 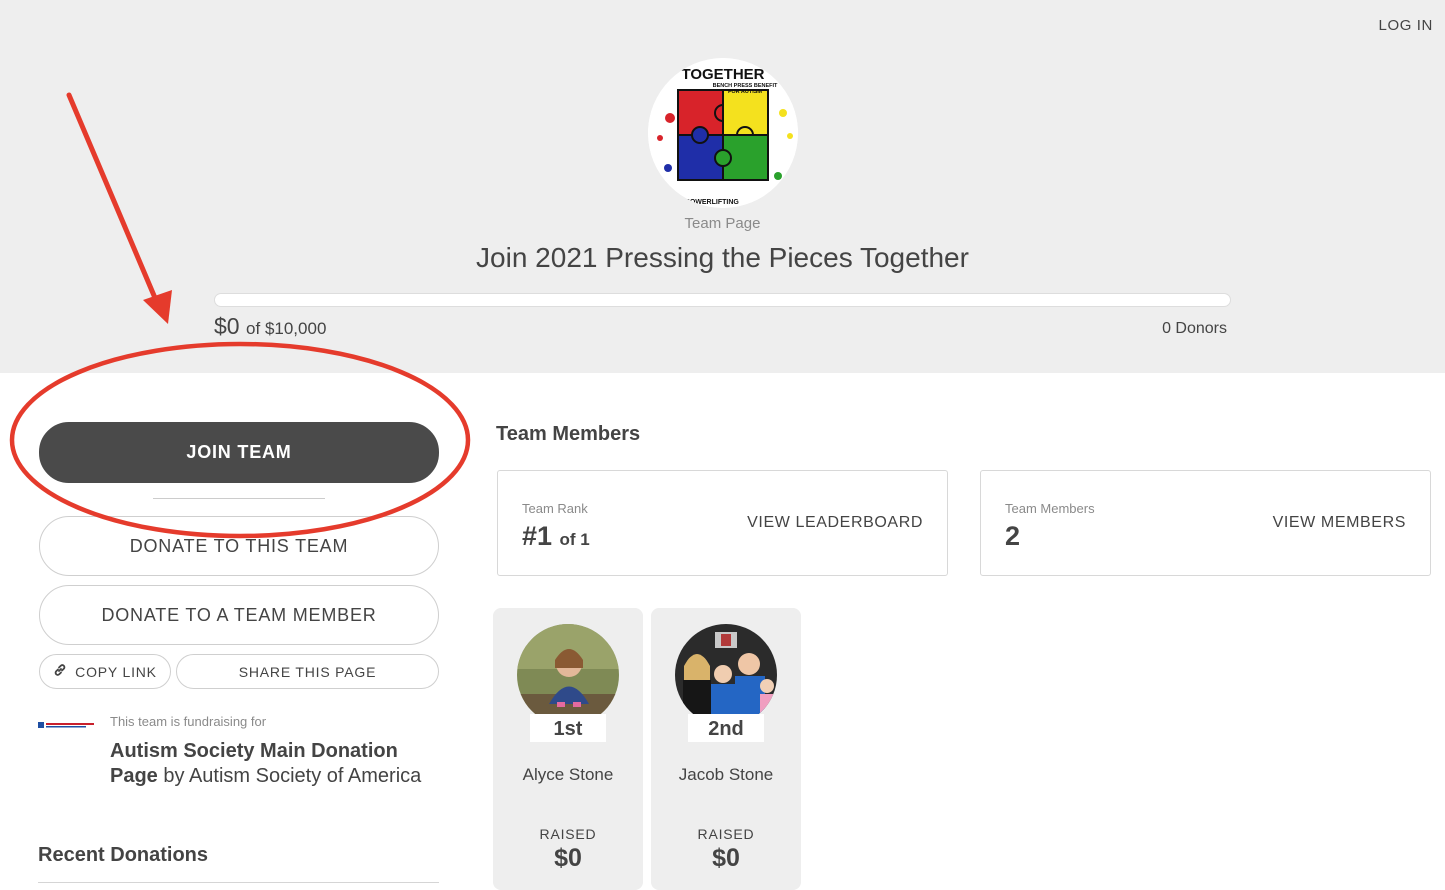 I want to click on view-members-link: VIEW MEMBERS, so click(x=1339, y=523).